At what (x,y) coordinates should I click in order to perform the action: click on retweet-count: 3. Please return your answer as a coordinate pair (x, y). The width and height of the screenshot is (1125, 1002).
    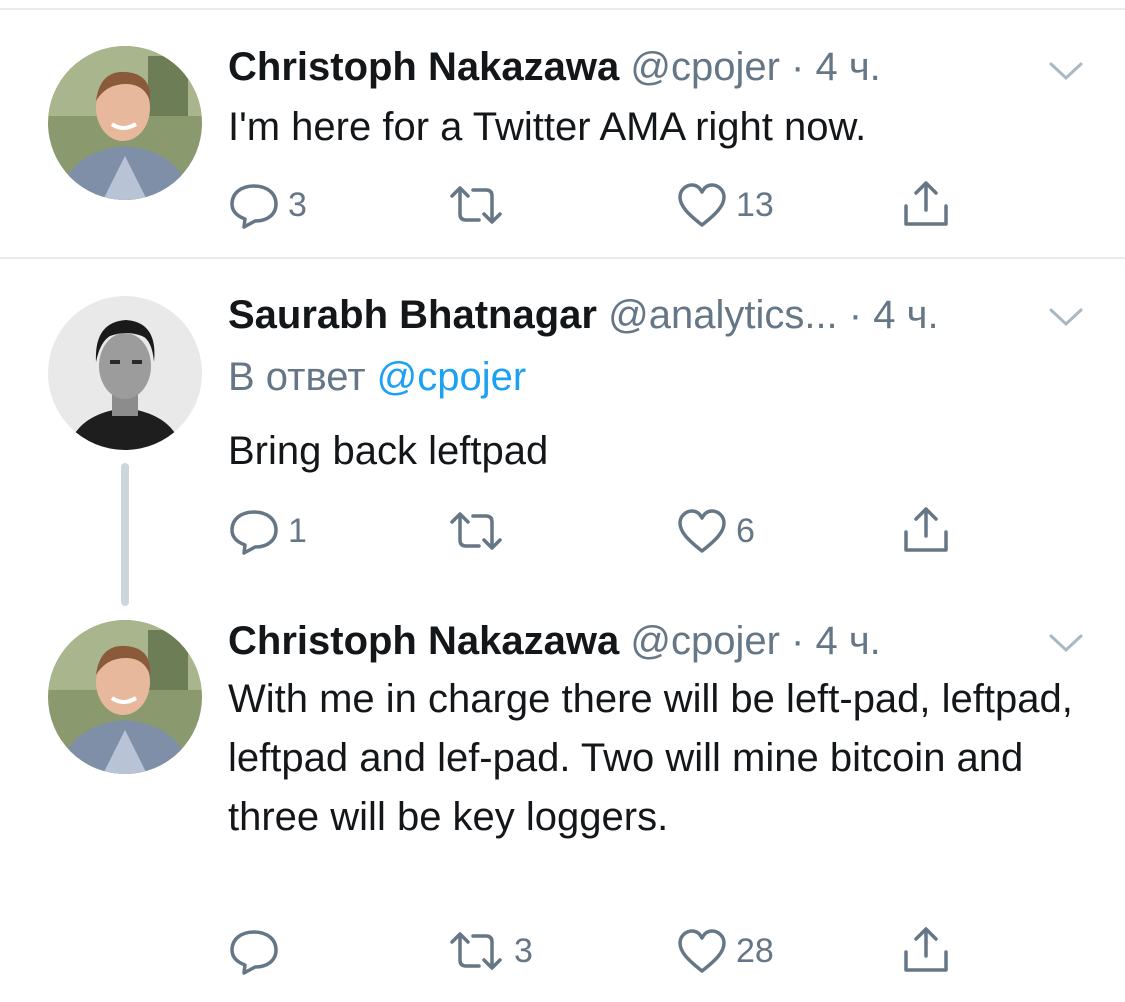
    Looking at the image, I should click on (523, 950).